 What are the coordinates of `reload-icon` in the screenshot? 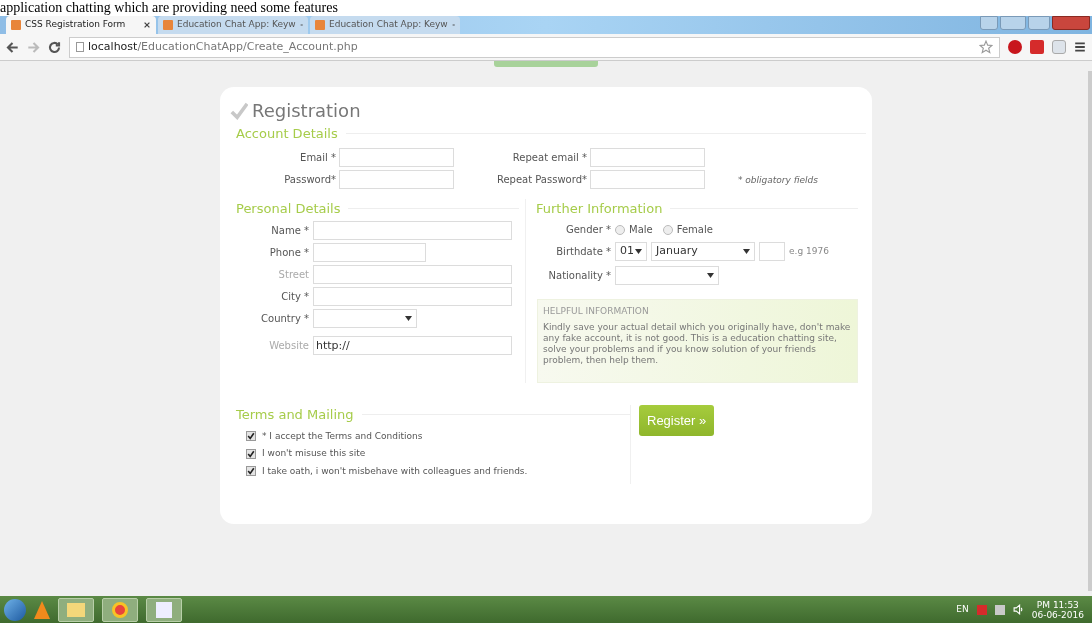 It's located at (54, 47).